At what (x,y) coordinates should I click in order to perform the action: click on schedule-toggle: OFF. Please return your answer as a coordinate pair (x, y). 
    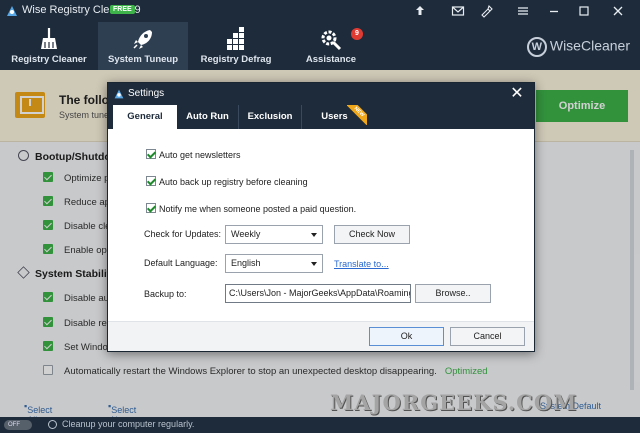
    Looking at the image, I should click on (18, 425).